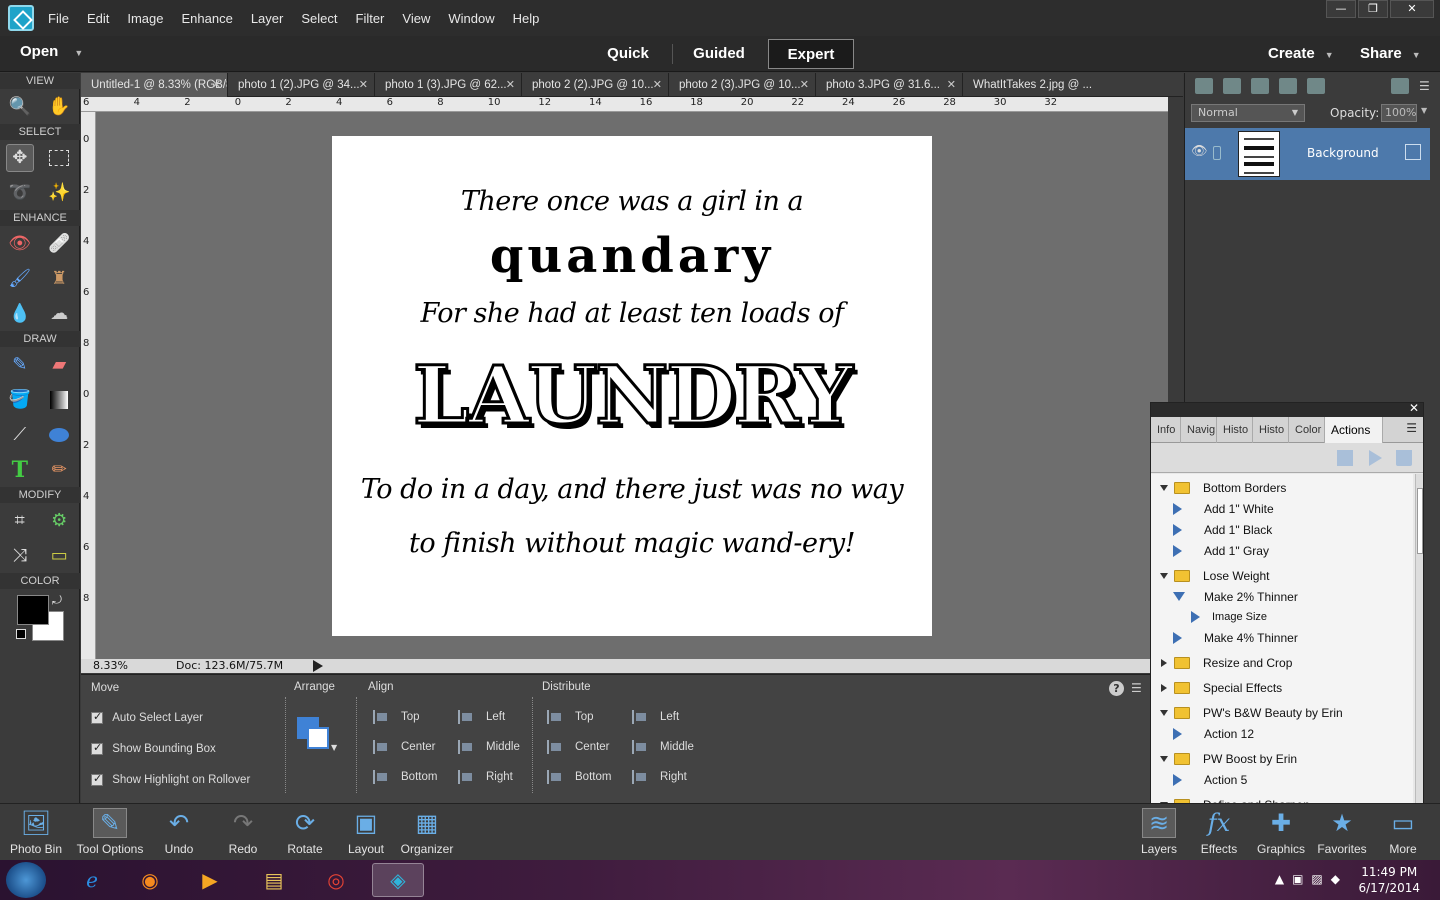 This screenshot has width=1440, height=900. Describe the element at coordinates (1287, 409) in the screenshot. I see `panel-titlebar: ✕` at that location.